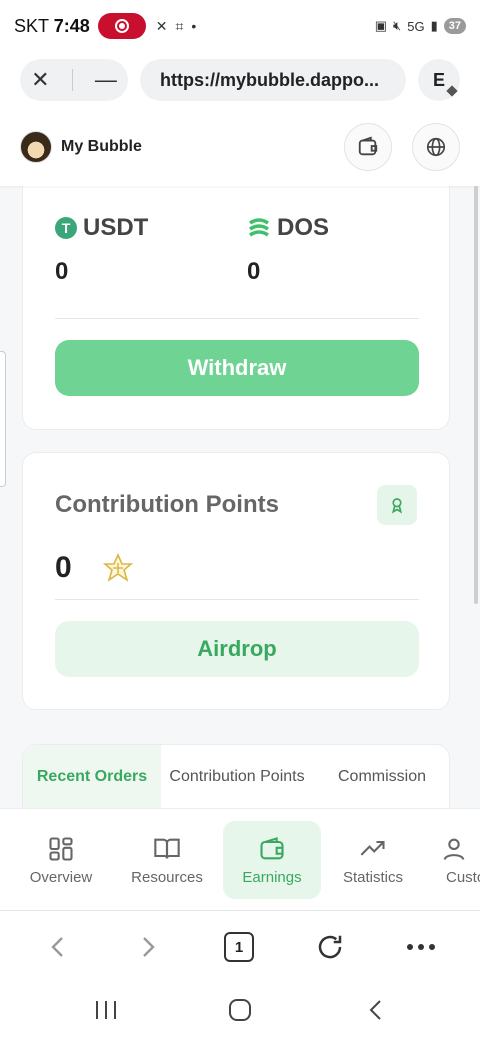 Image resolution: width=480 pixels, height=1040 pixels. Describe the element at coordinates (66, 228) in the screenshot. I see `usdt-icon: T` at that location.